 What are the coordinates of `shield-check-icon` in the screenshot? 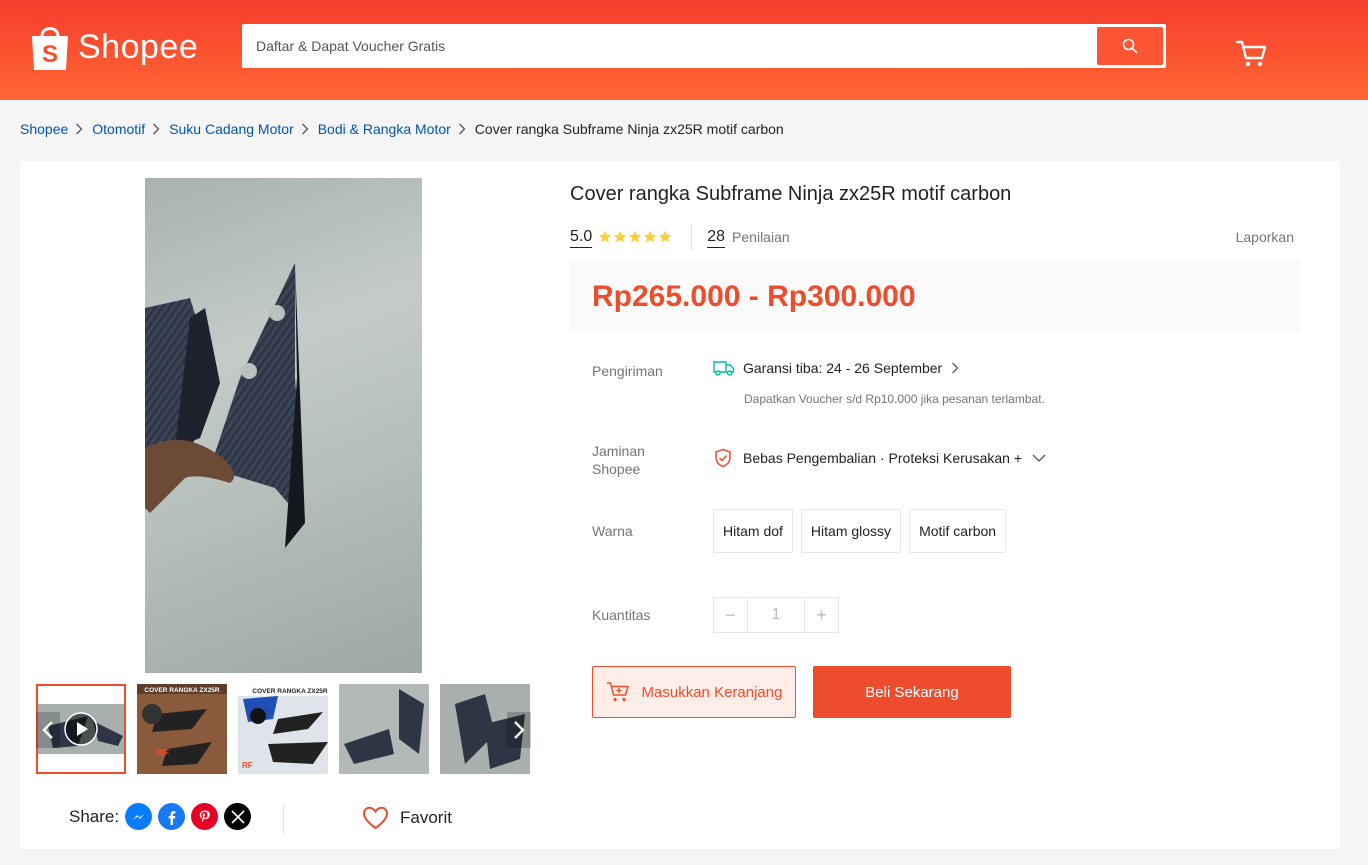 It's located at (723, 458).